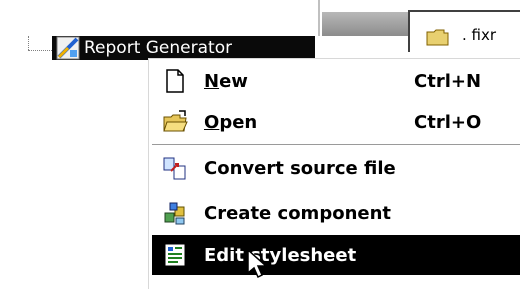  What do you see at coordinates (28, 43) in the screenshot?
I see `tree-connector-vertical` at bounding box center [28, 43].